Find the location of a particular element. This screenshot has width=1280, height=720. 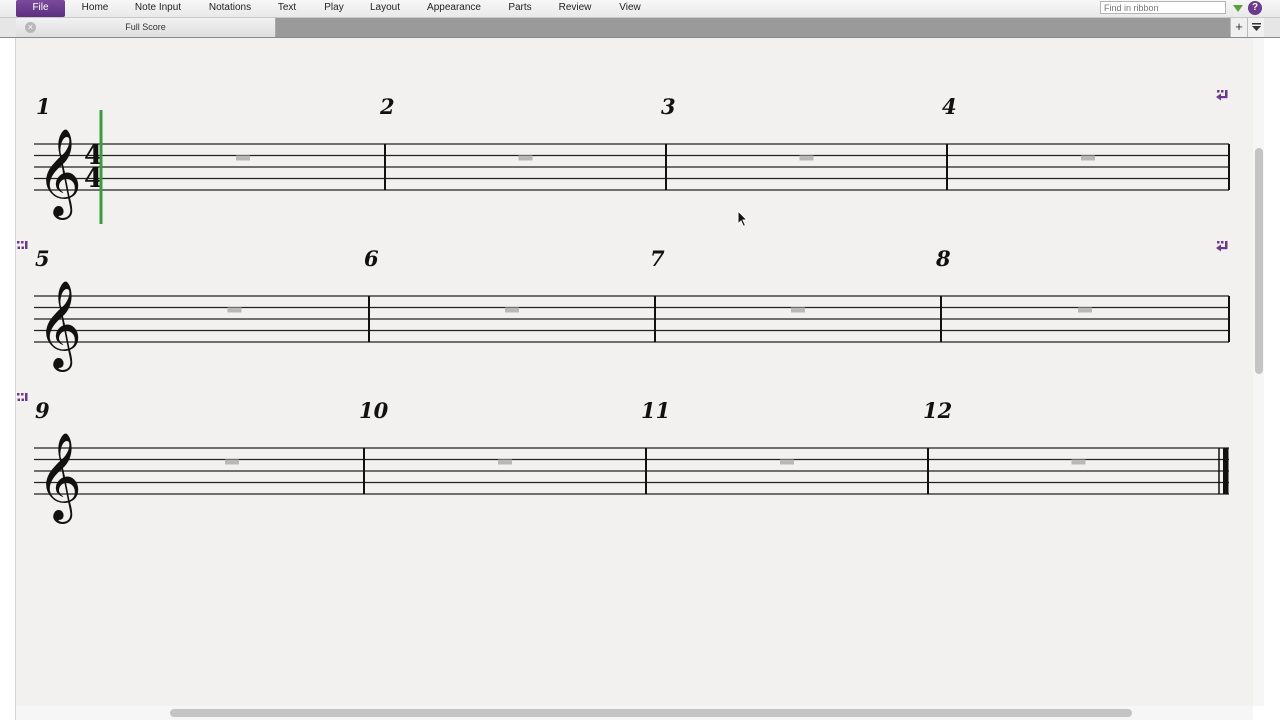

mouse-pointer-icon is located at coordinates (743, 219).